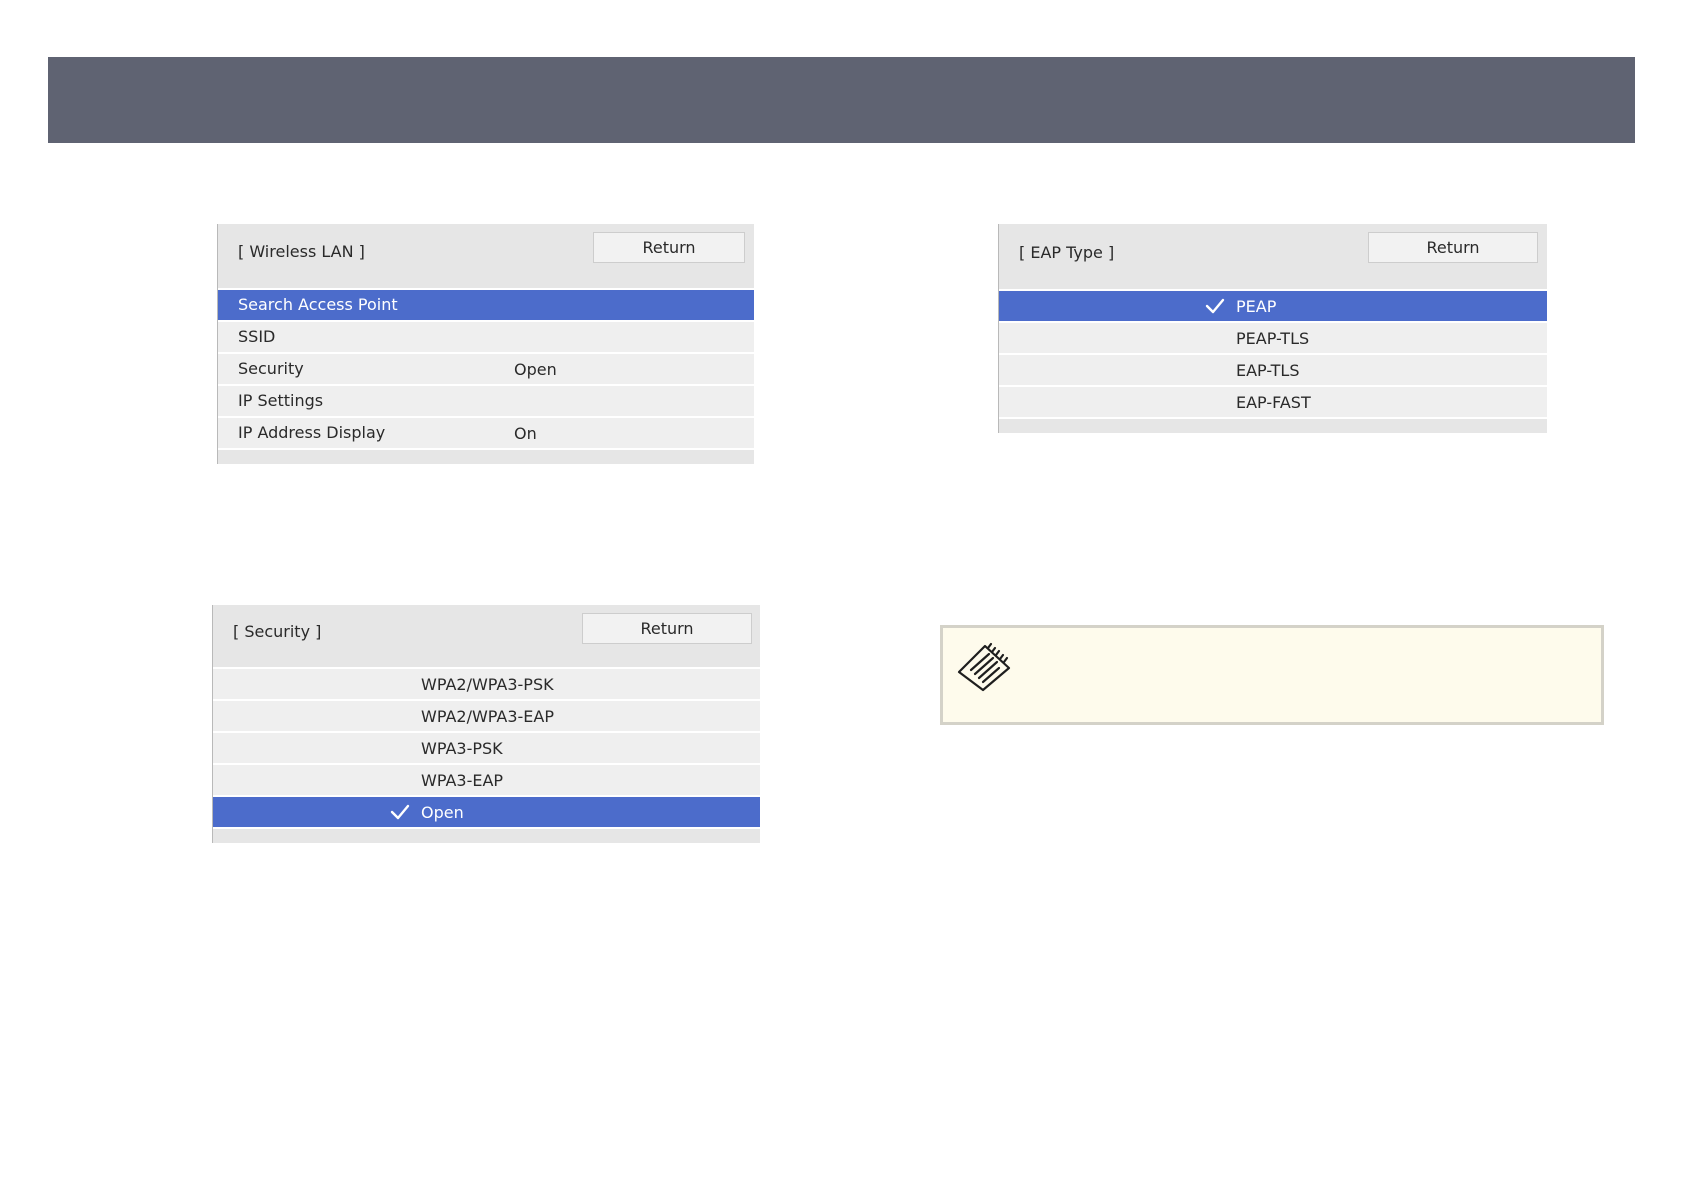  I want to click on option-eap-fast: EAP-FAST, so click(1273, 403).